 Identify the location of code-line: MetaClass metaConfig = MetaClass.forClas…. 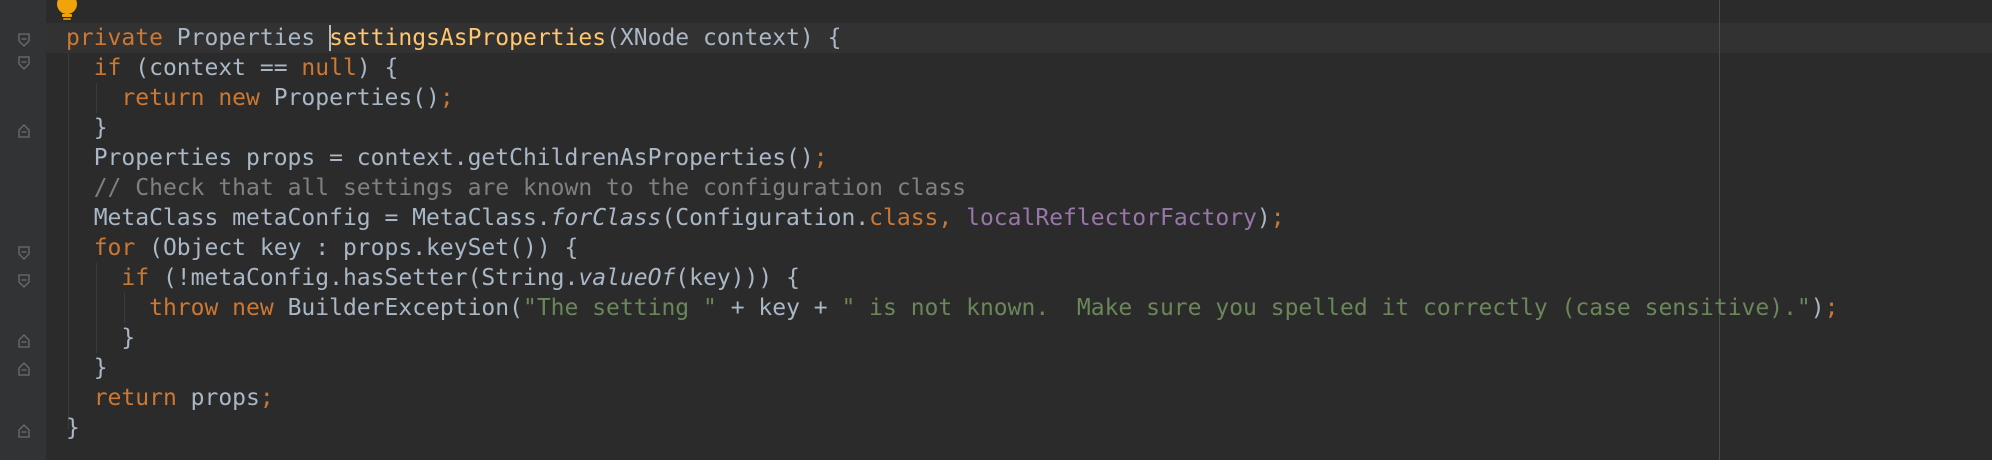
(952, 218).